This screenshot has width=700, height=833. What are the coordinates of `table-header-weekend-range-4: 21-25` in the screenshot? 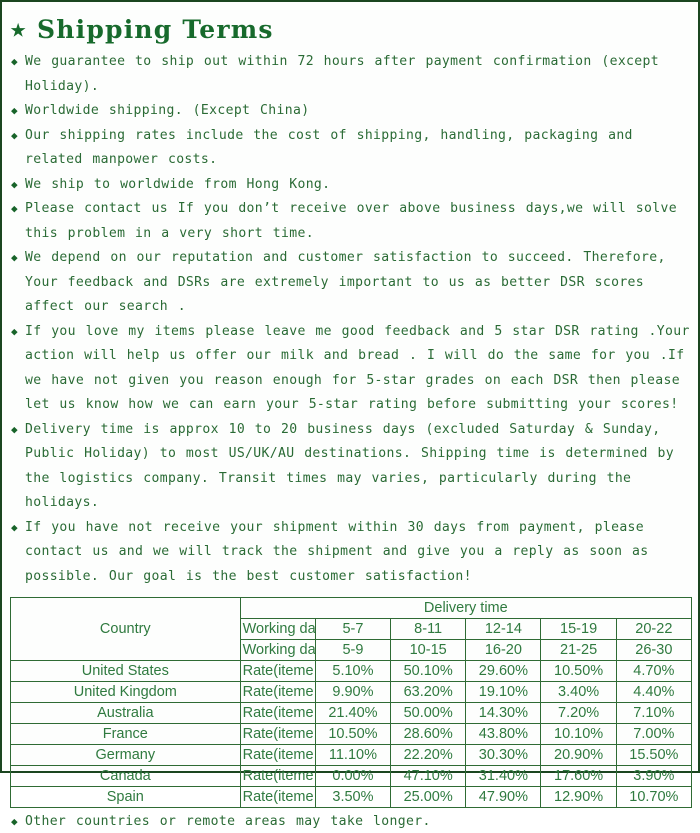 It's located at (578, 650).